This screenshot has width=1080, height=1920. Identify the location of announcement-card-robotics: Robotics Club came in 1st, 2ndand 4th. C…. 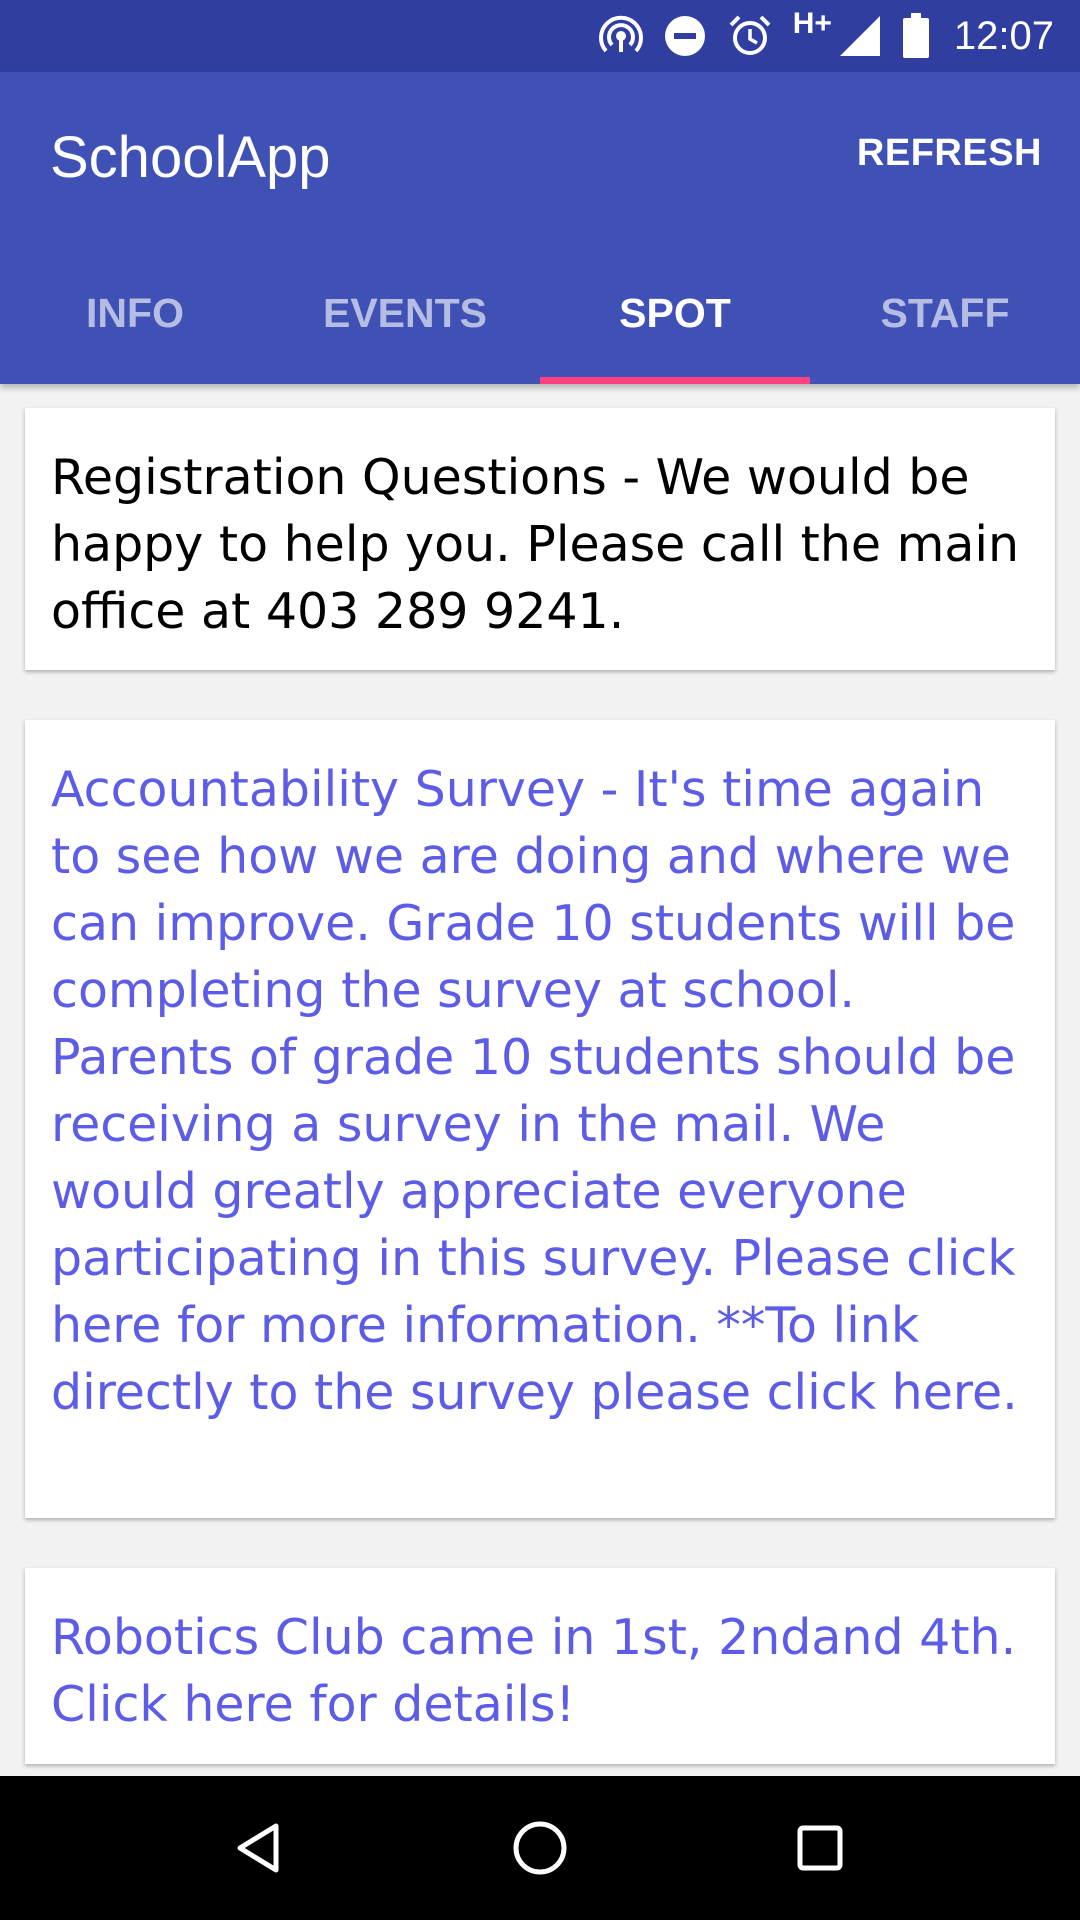
(540, 1666).